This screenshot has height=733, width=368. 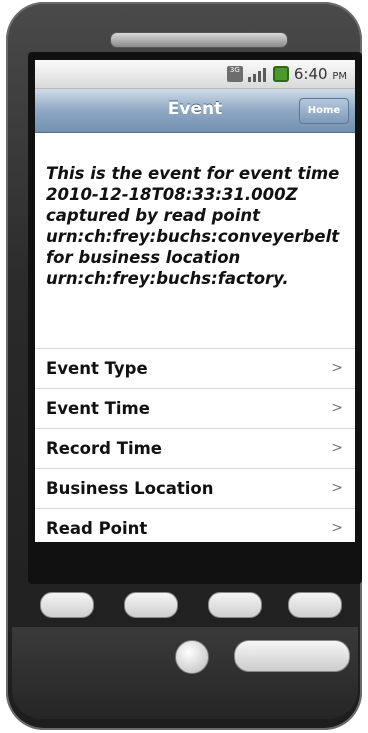 I want to click on menu-item-event-type: Event Type >, so click(x=195, y=368).